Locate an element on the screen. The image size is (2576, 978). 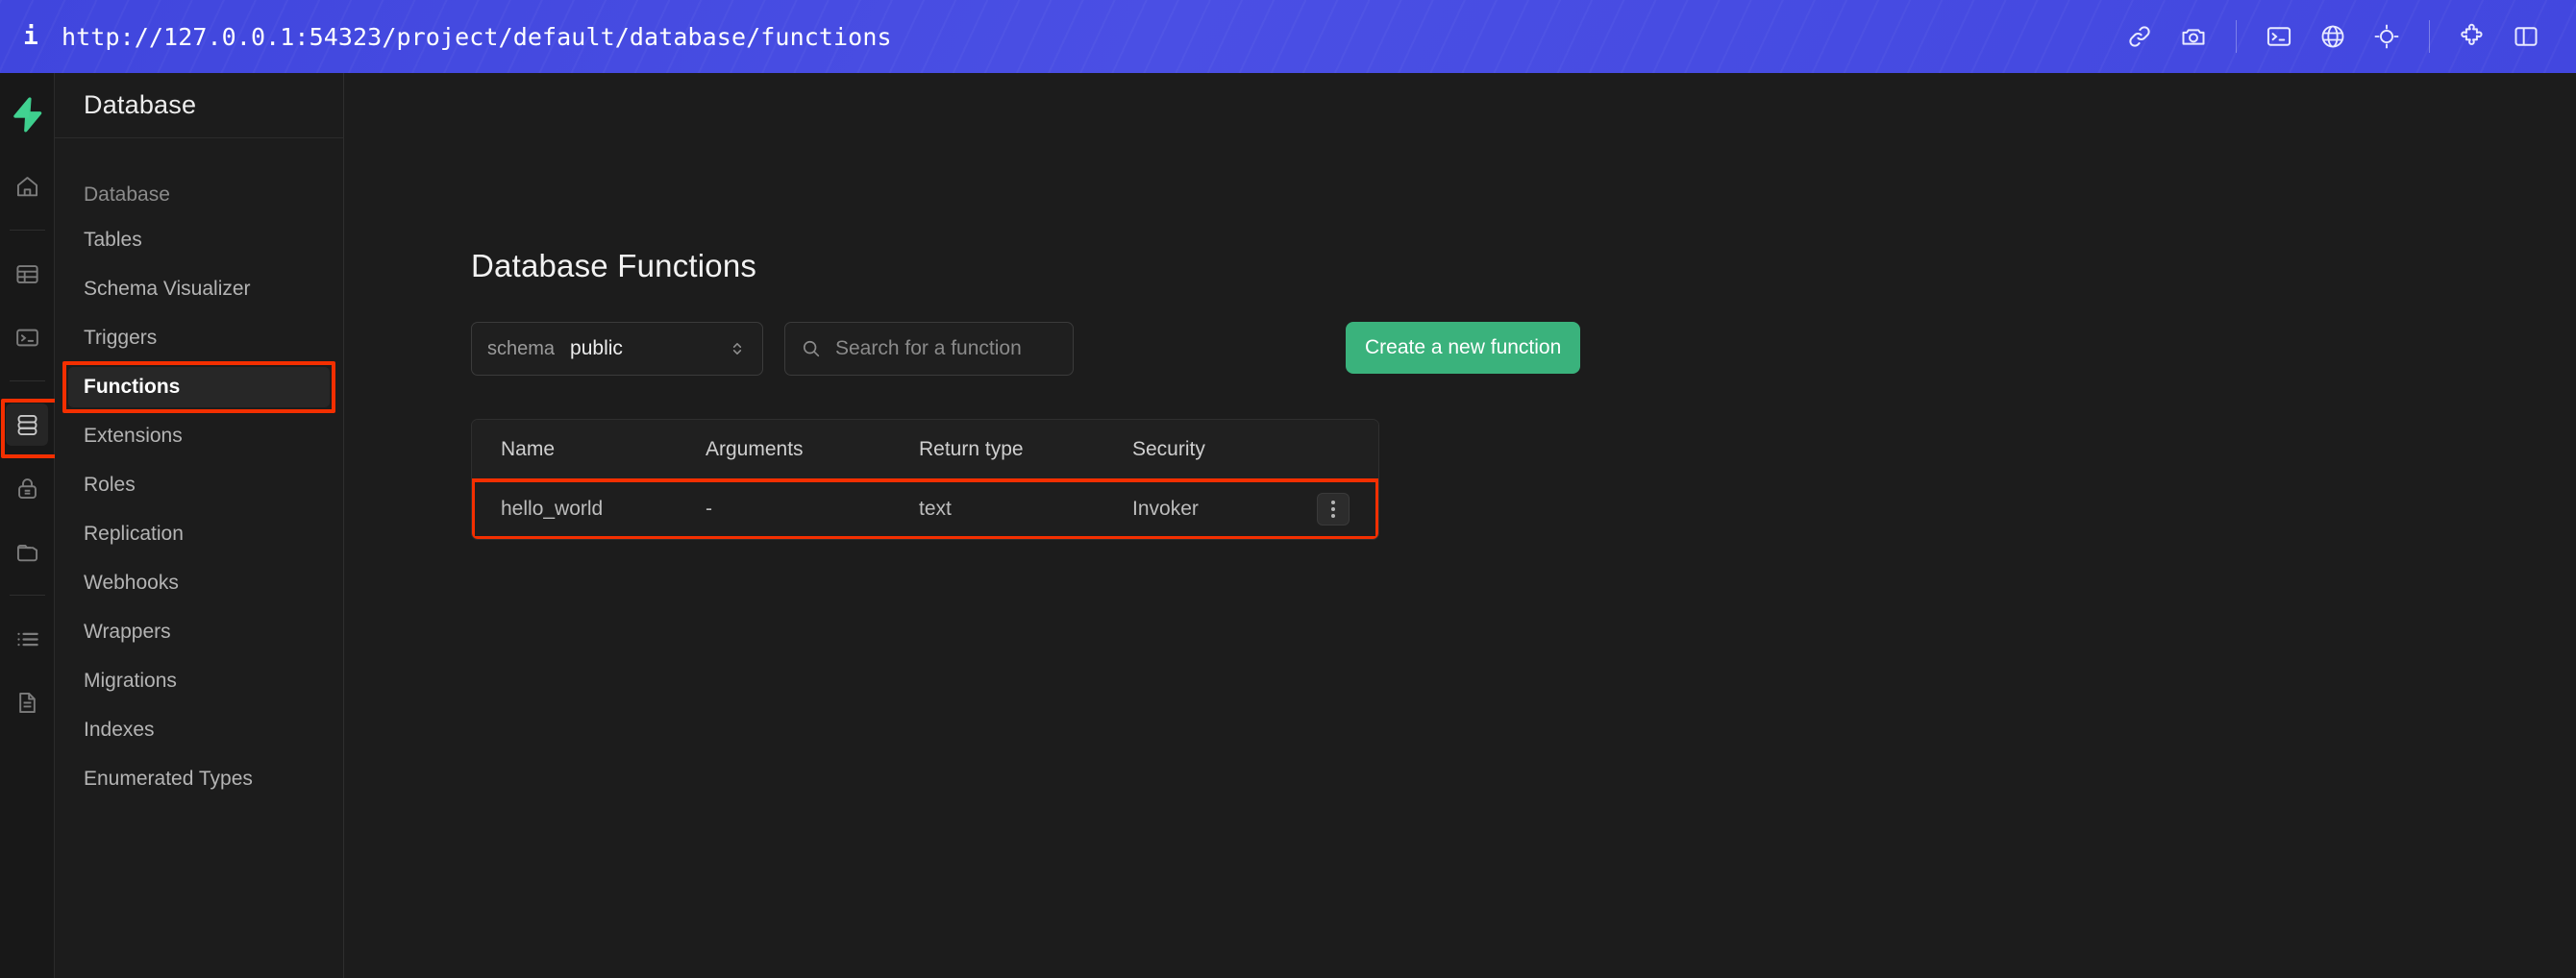
sidebar-item-functions: Functions is located at coordinates (198, 387).